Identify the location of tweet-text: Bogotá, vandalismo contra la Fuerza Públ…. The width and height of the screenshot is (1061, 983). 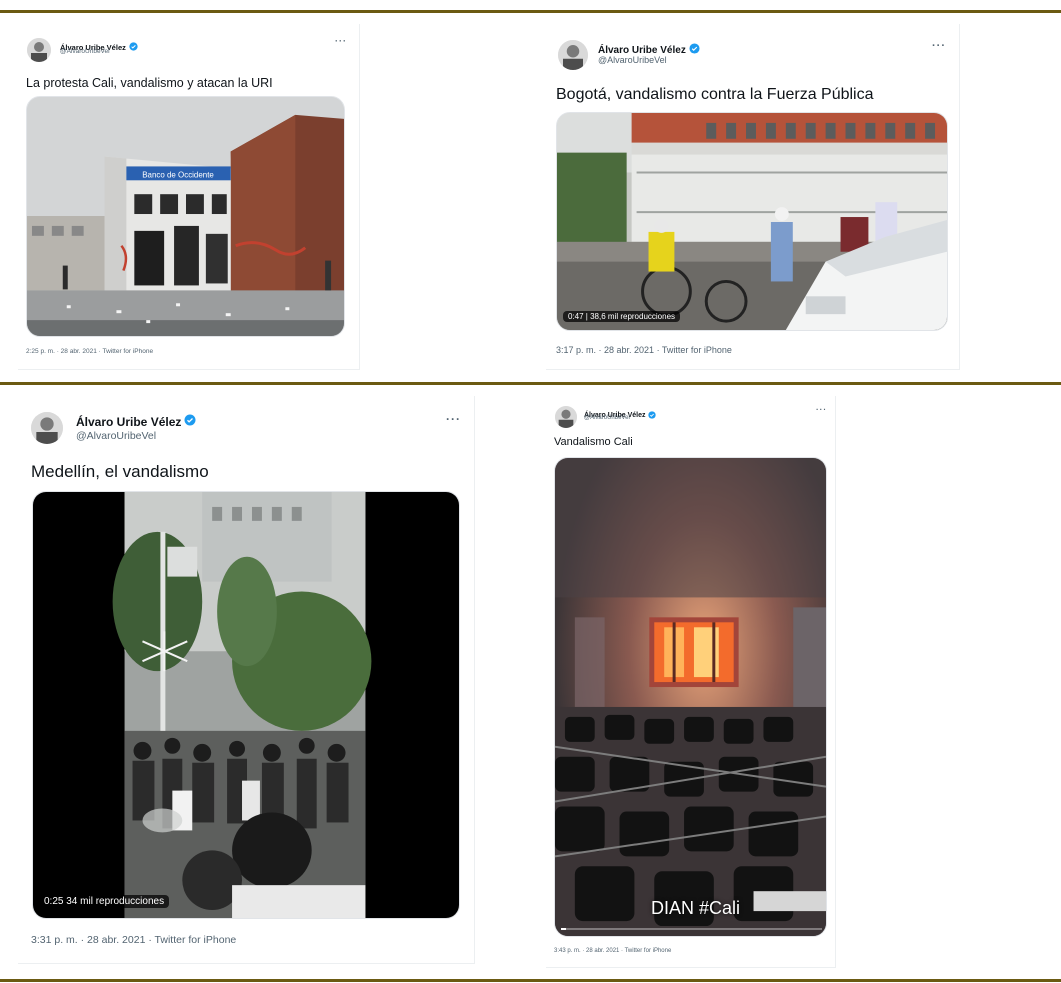
(715, 94).